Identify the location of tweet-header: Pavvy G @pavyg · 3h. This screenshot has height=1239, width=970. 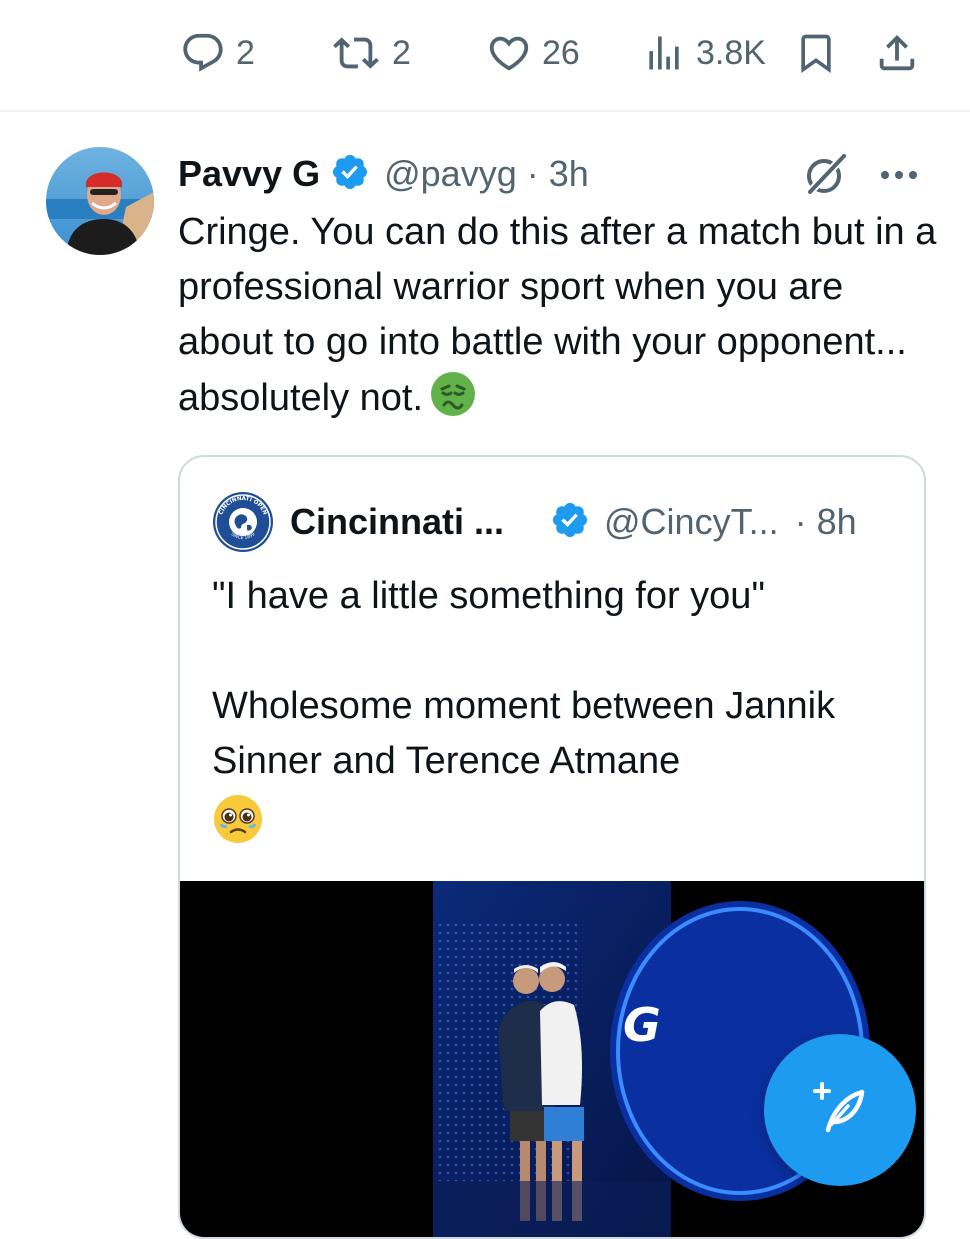
(383, 174).